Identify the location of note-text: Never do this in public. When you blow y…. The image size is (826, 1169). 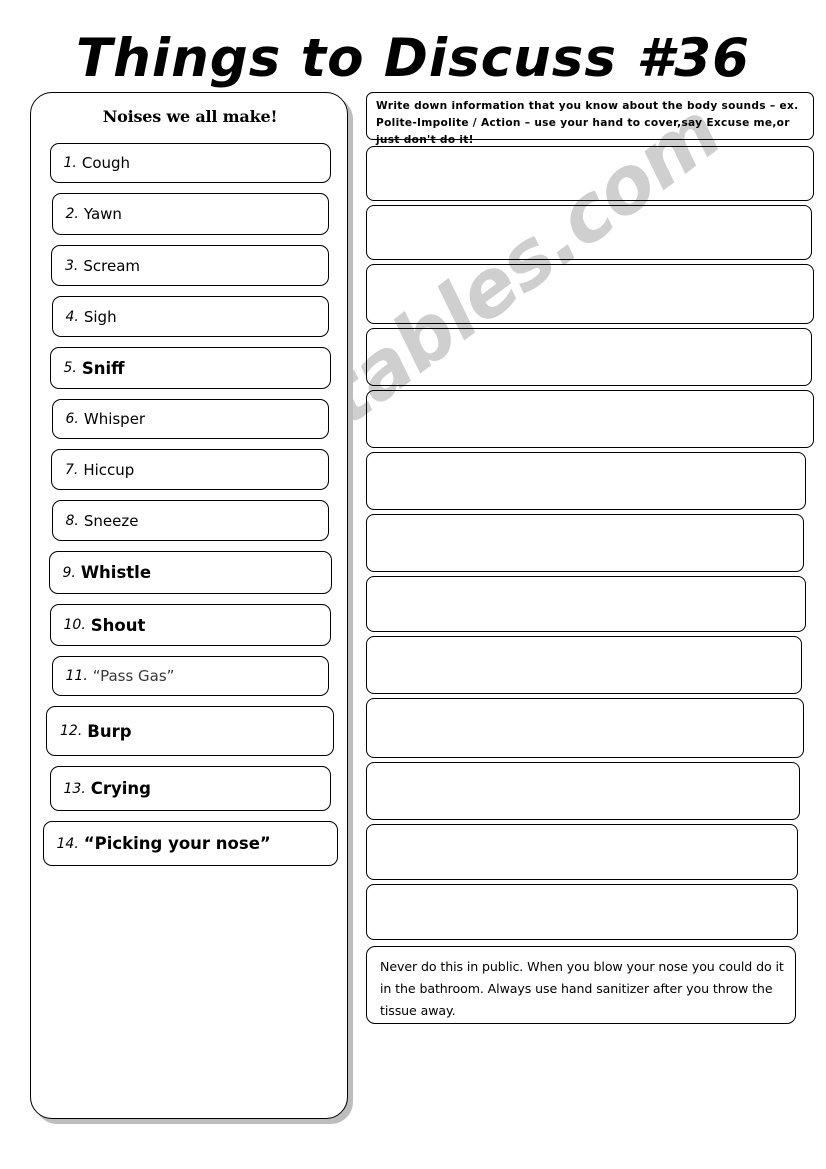
(582, 988).